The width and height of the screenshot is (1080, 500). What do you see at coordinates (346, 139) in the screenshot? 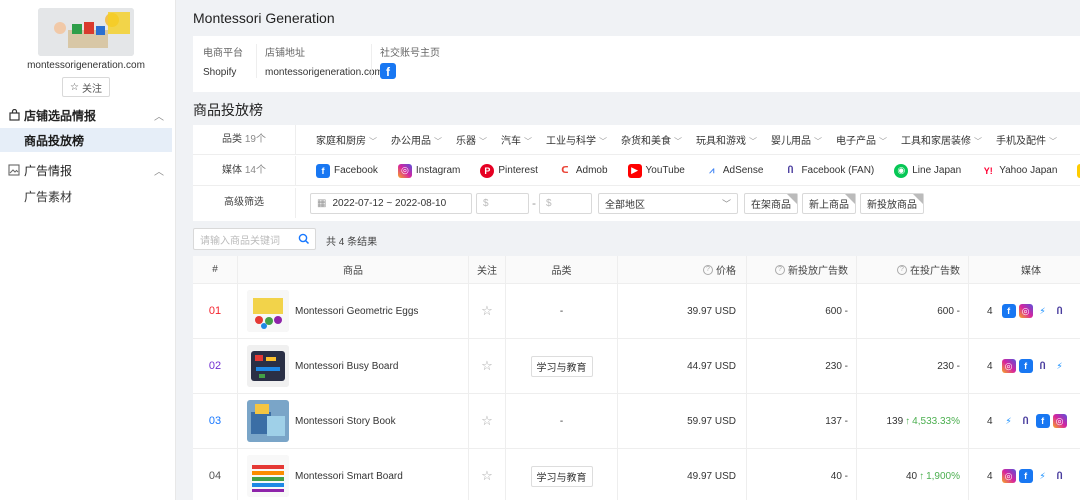
I see `category-filter-item: 家庭和厨房 ﹀` at bounding box center [346, 139].